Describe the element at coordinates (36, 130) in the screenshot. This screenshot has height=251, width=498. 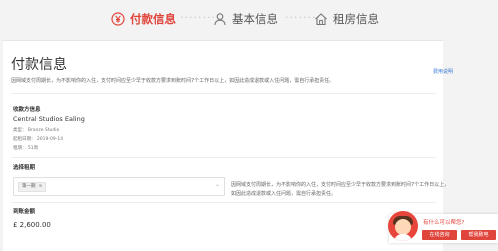
I see `property-type: 类型： Bronze Studio` at that location.